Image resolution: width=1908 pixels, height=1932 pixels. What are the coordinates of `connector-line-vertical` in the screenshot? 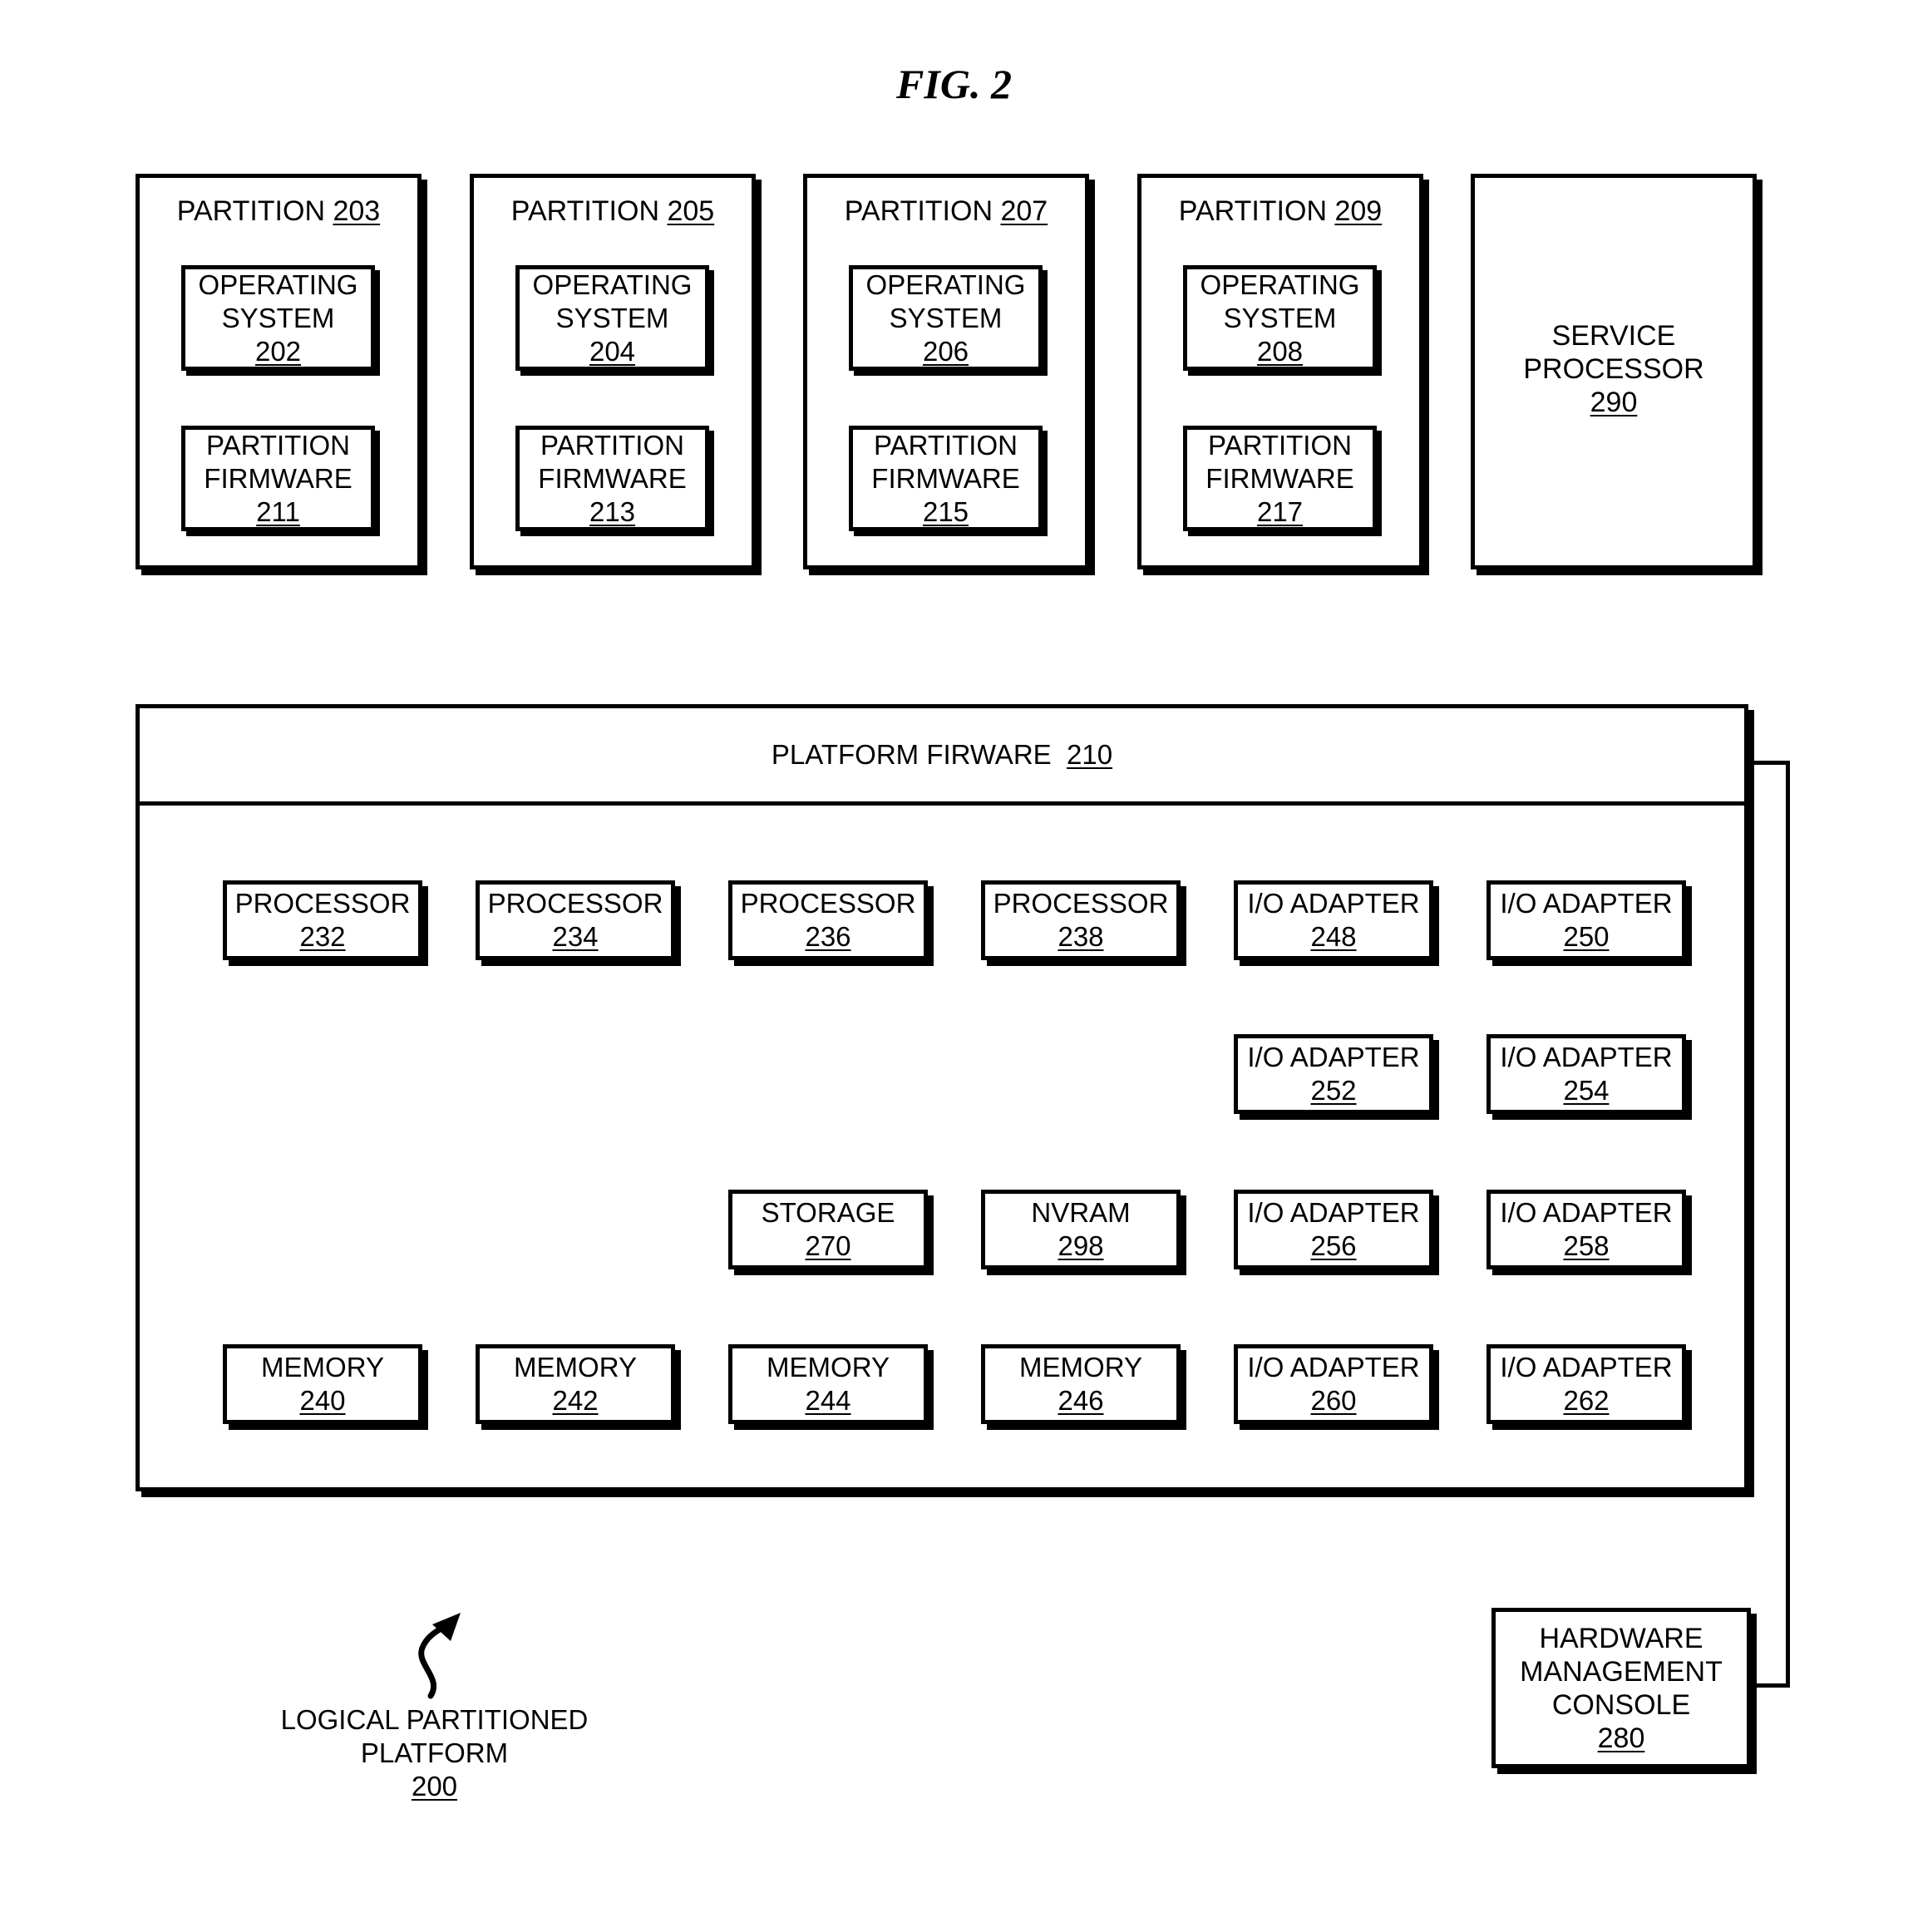 It's located at (1788, 1224).